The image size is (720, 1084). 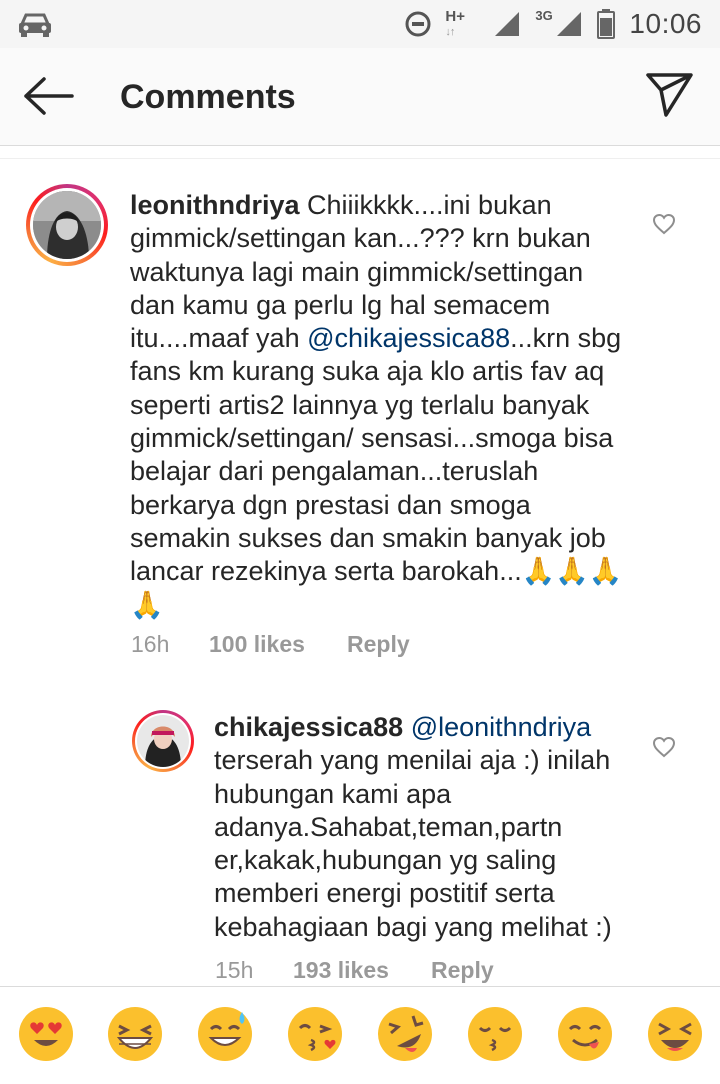 What do you see at coordinates (215, 205) in the screenshot?
I see `comment-username: leonithndriya` at bounding box center [215, 205].